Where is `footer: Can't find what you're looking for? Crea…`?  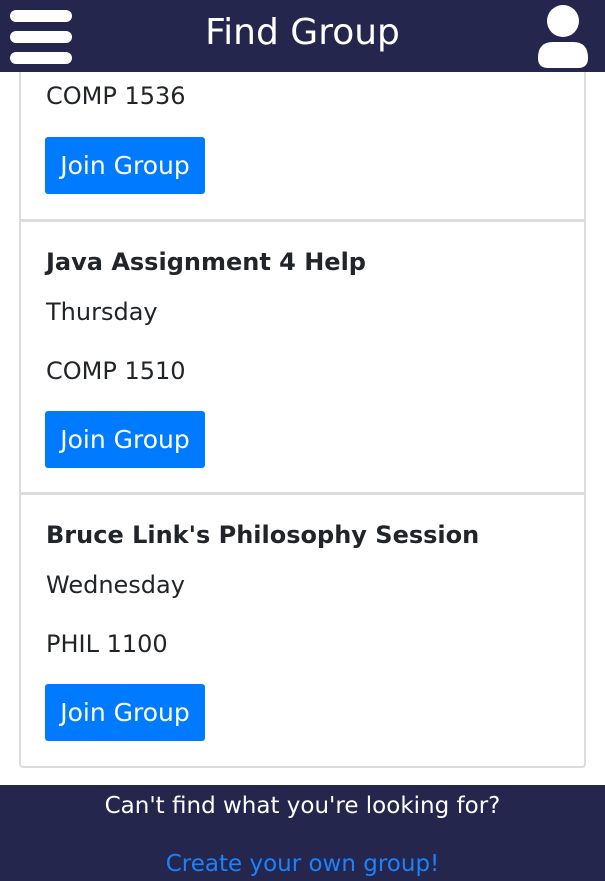
footer: Can't find what you're looking for? Crea… is located at coordinates (302, 833).